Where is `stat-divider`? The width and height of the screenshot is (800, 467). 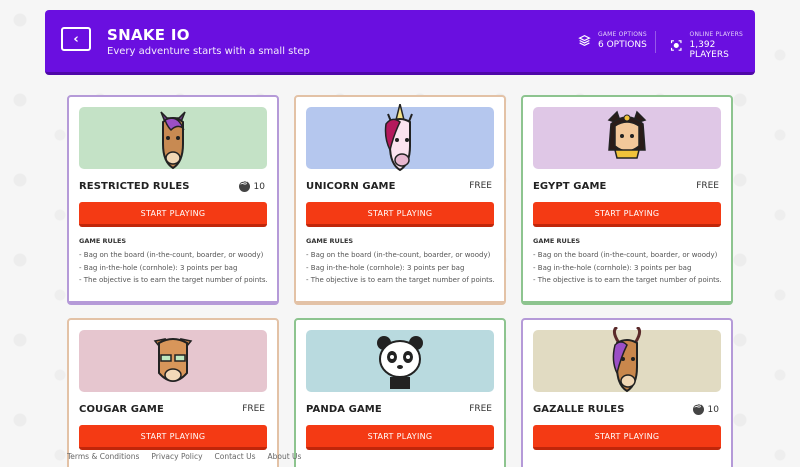 stat-divider is located at coordinates (655, 42).